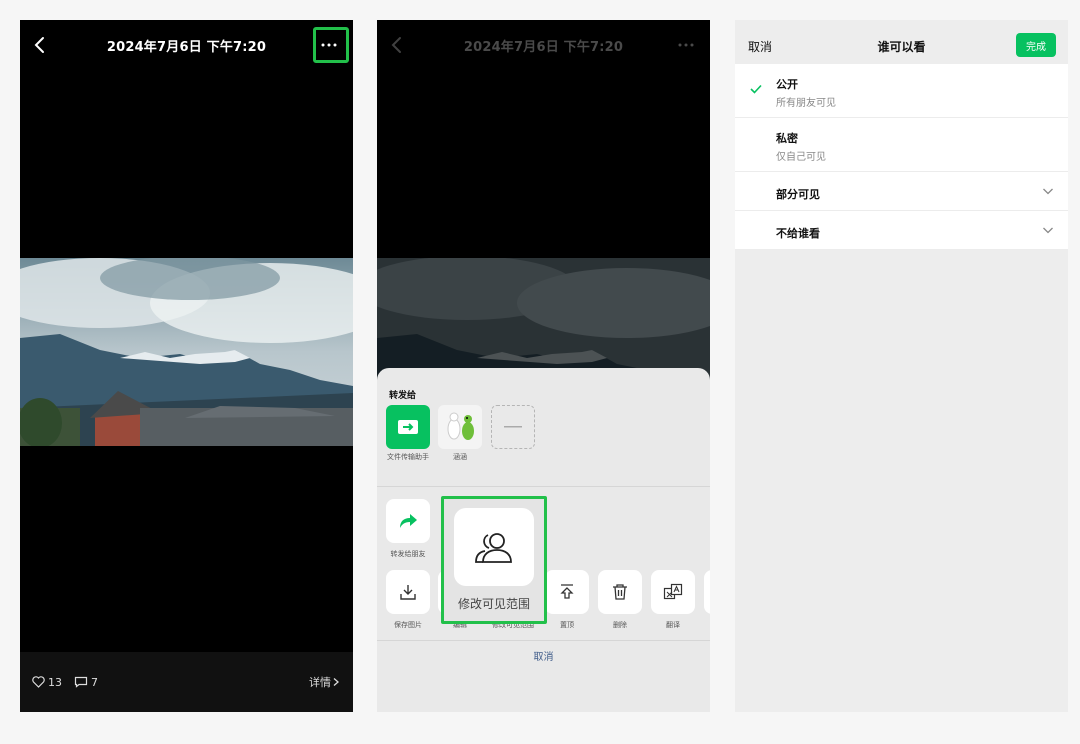 The height and width of the screenshot is (744, 1080). I want to click on download-icon, so click(408, 592).